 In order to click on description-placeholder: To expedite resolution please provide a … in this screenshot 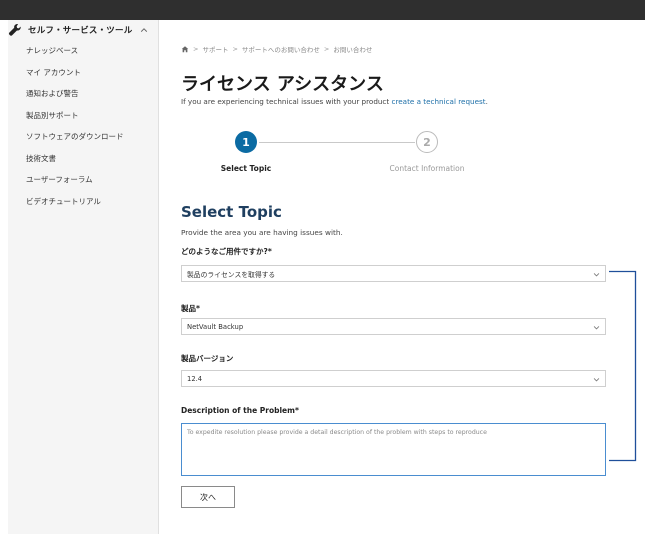, I will do `click(337, 432)`.